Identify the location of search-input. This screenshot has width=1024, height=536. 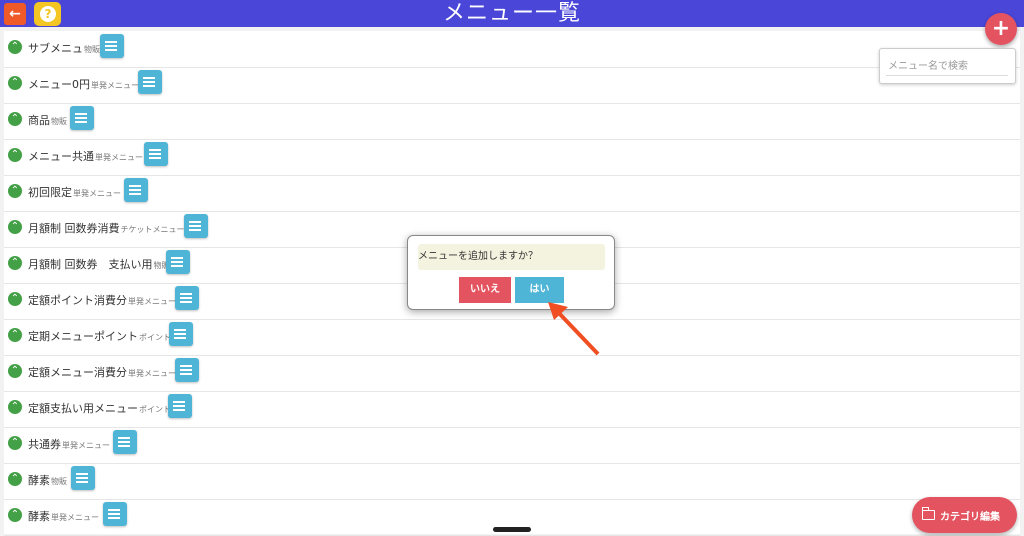
(947, 66).